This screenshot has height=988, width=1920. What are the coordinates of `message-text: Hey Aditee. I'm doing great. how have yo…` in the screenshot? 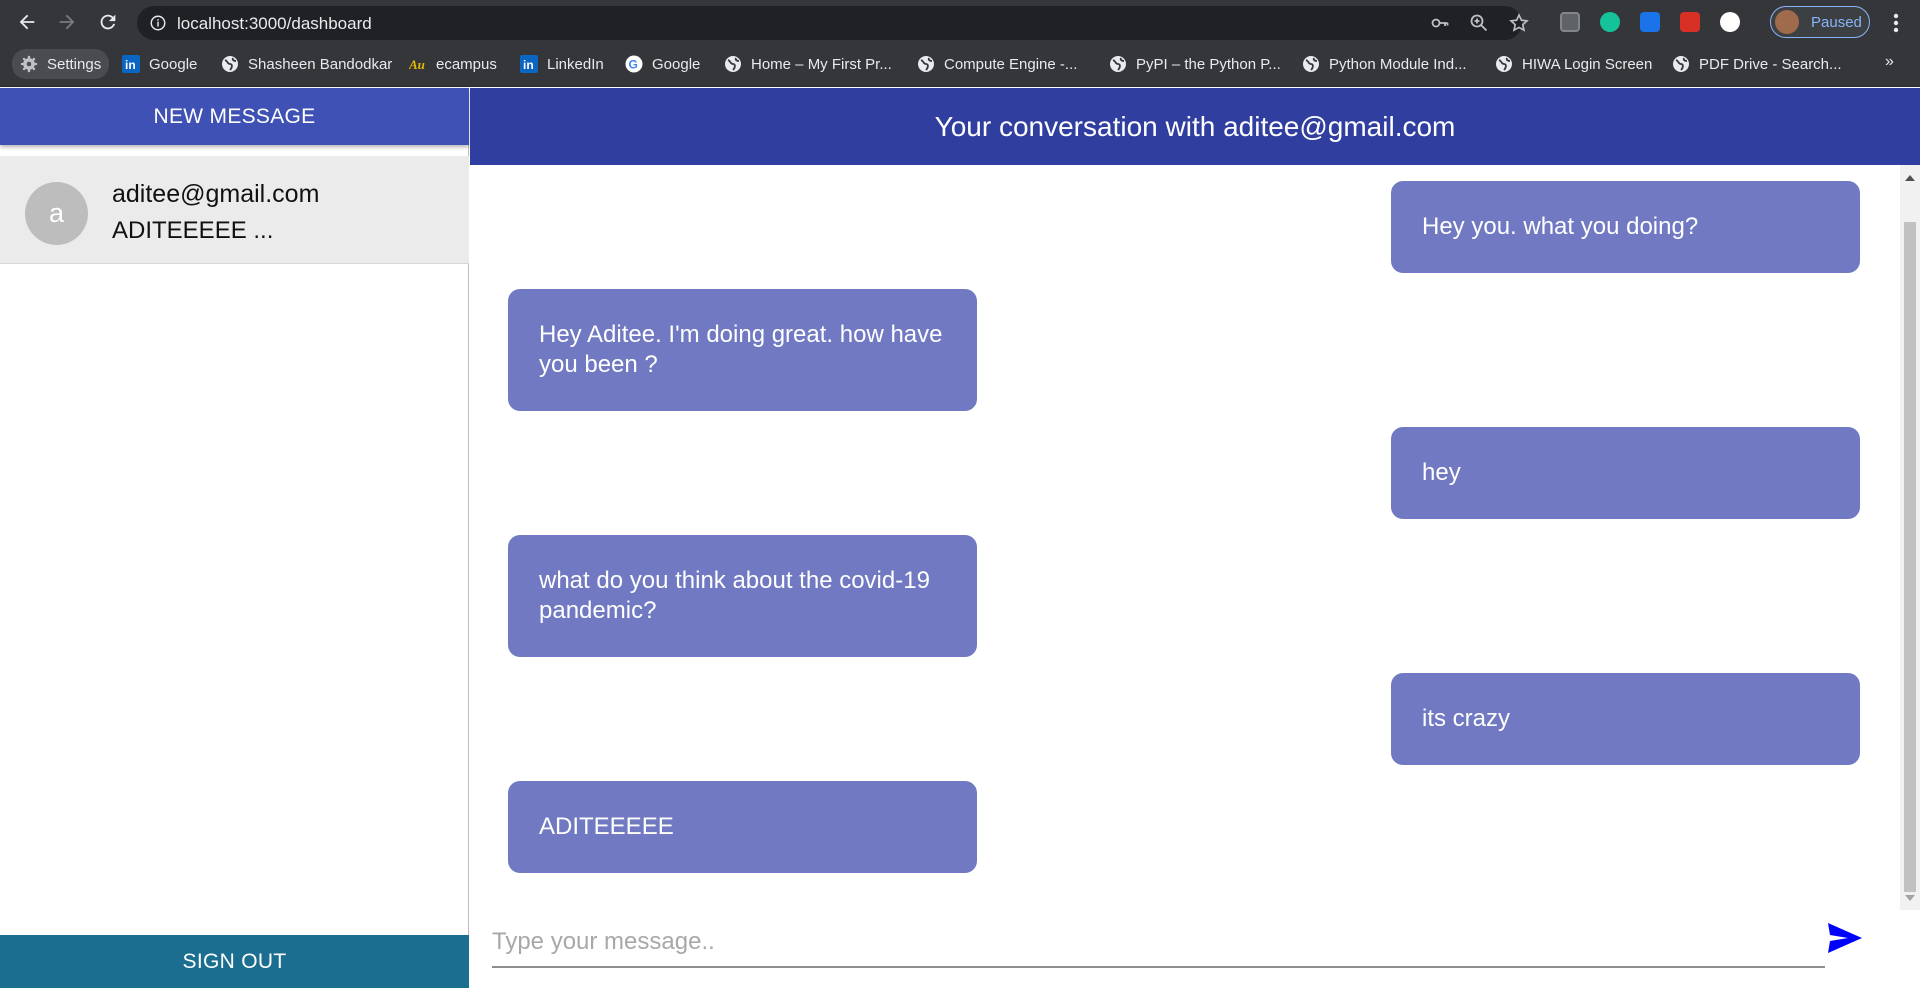 It's located at (741, 349).